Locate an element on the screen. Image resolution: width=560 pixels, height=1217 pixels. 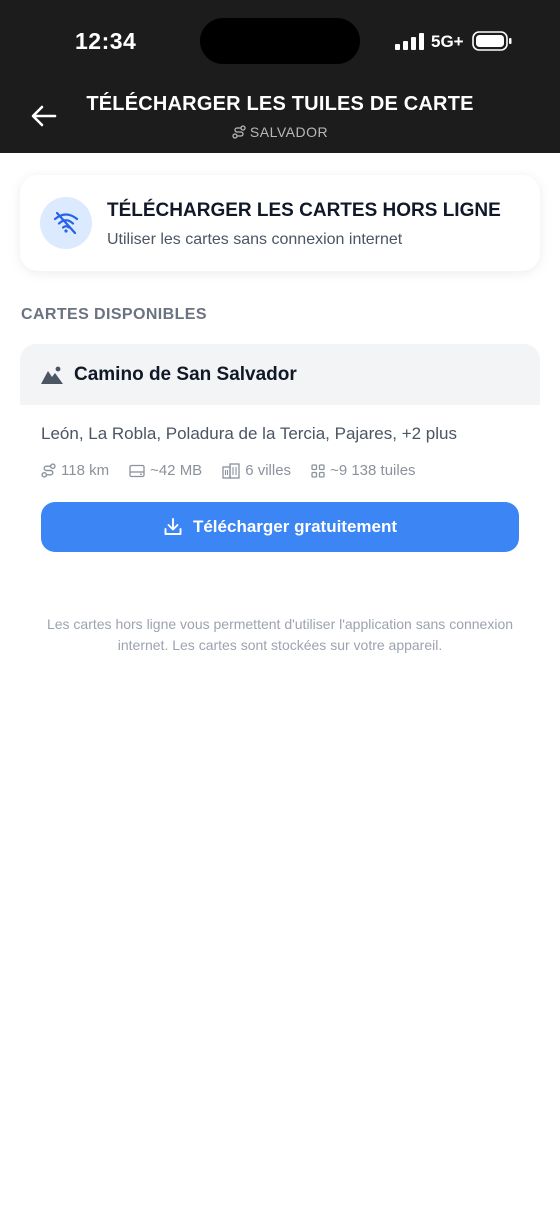
battery-icon is located at coordinates (492, 41).